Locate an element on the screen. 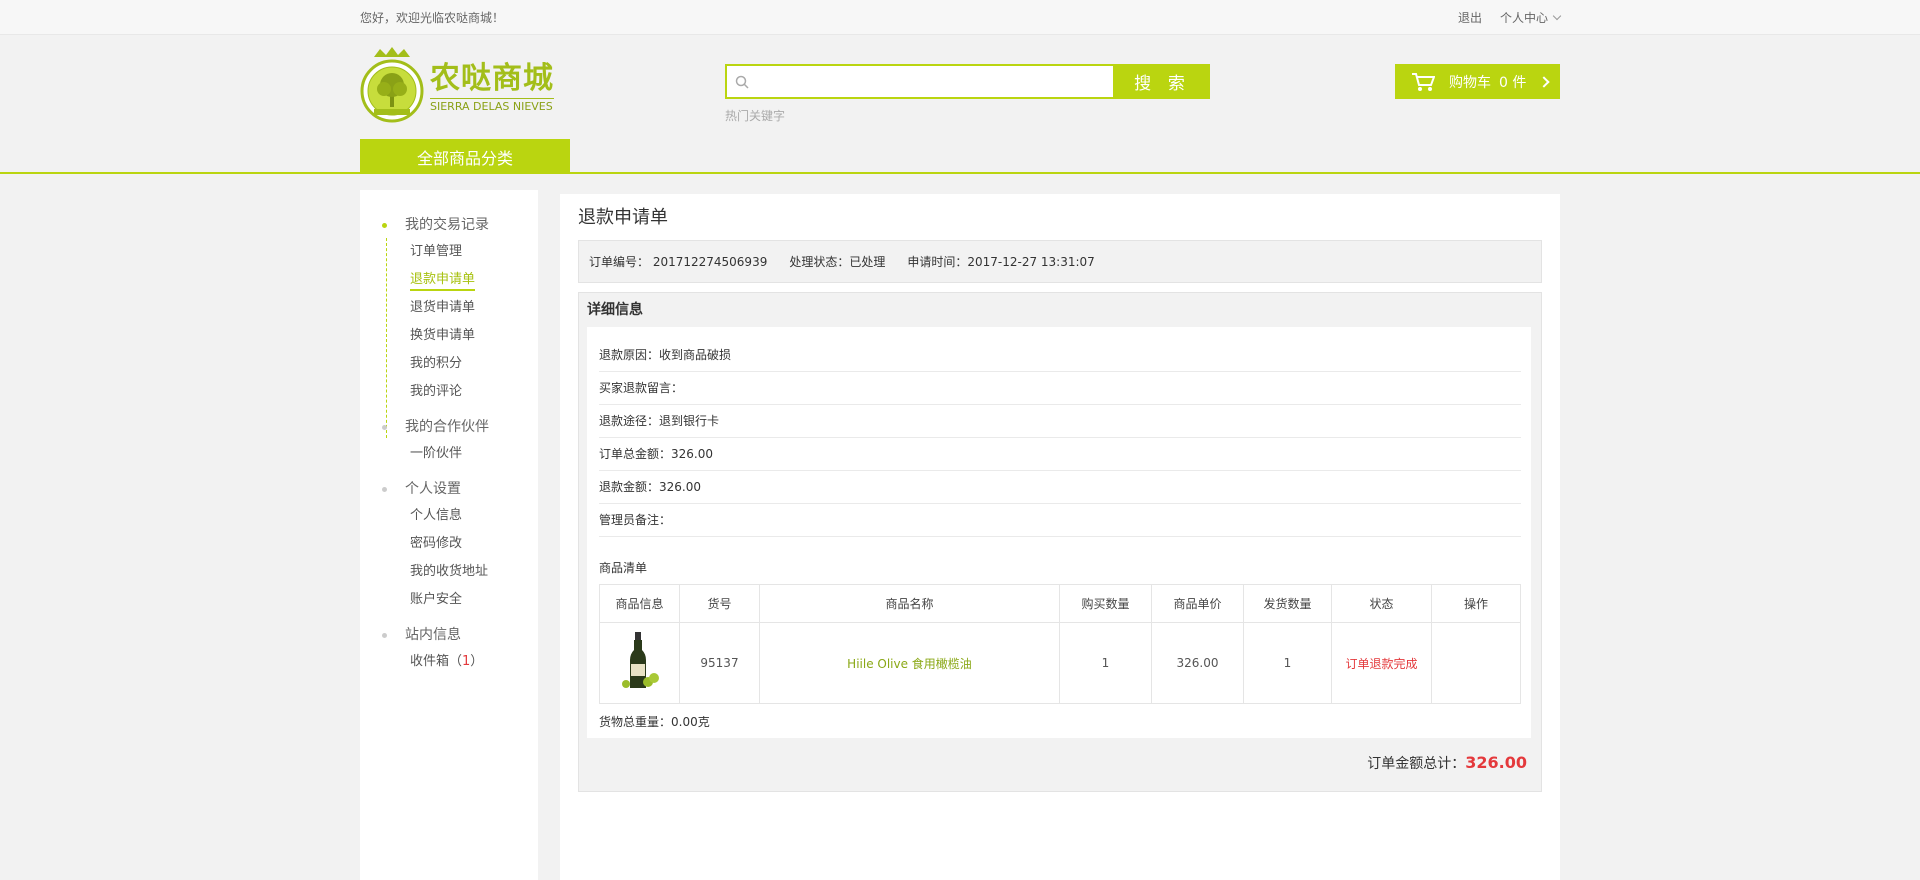 The width and height of the screenshot is (1920, 880). refund-amount: 退款金额：326.00 is located at coordinates (1060, 487).